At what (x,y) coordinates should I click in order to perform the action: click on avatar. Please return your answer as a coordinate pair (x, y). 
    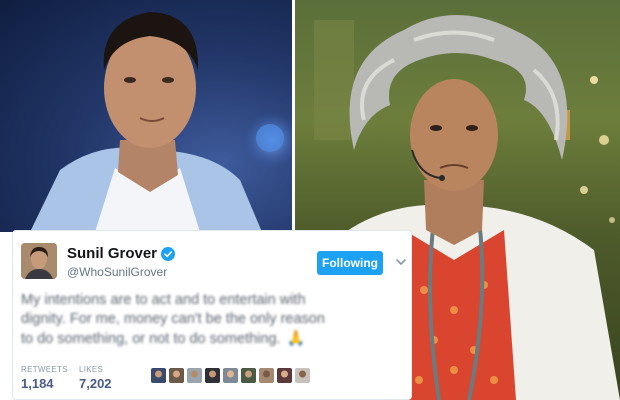
    Looking at the image, I should click on (39, 261).